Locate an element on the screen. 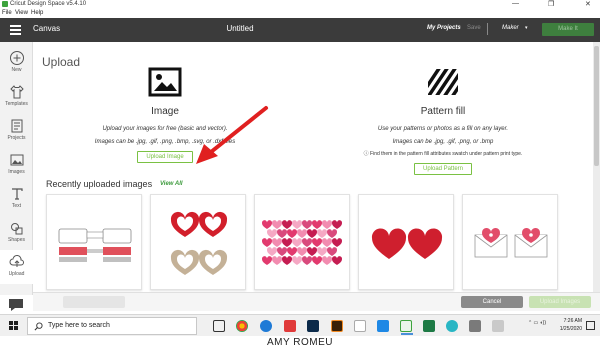 This screenshot has width=600, height=350. glasses-tags-image is located at coordinates (95, 245).